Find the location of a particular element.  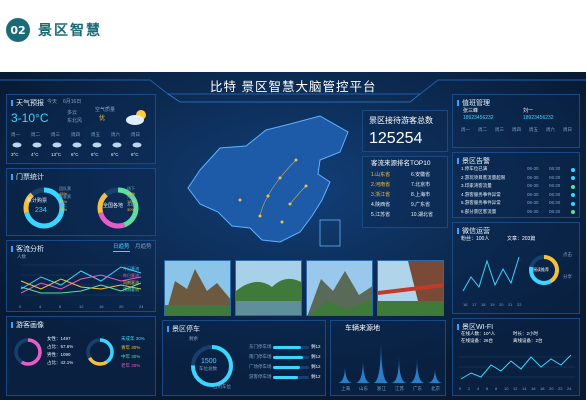

top10-item: 2.河南省 is located at coordinates (381, 185).